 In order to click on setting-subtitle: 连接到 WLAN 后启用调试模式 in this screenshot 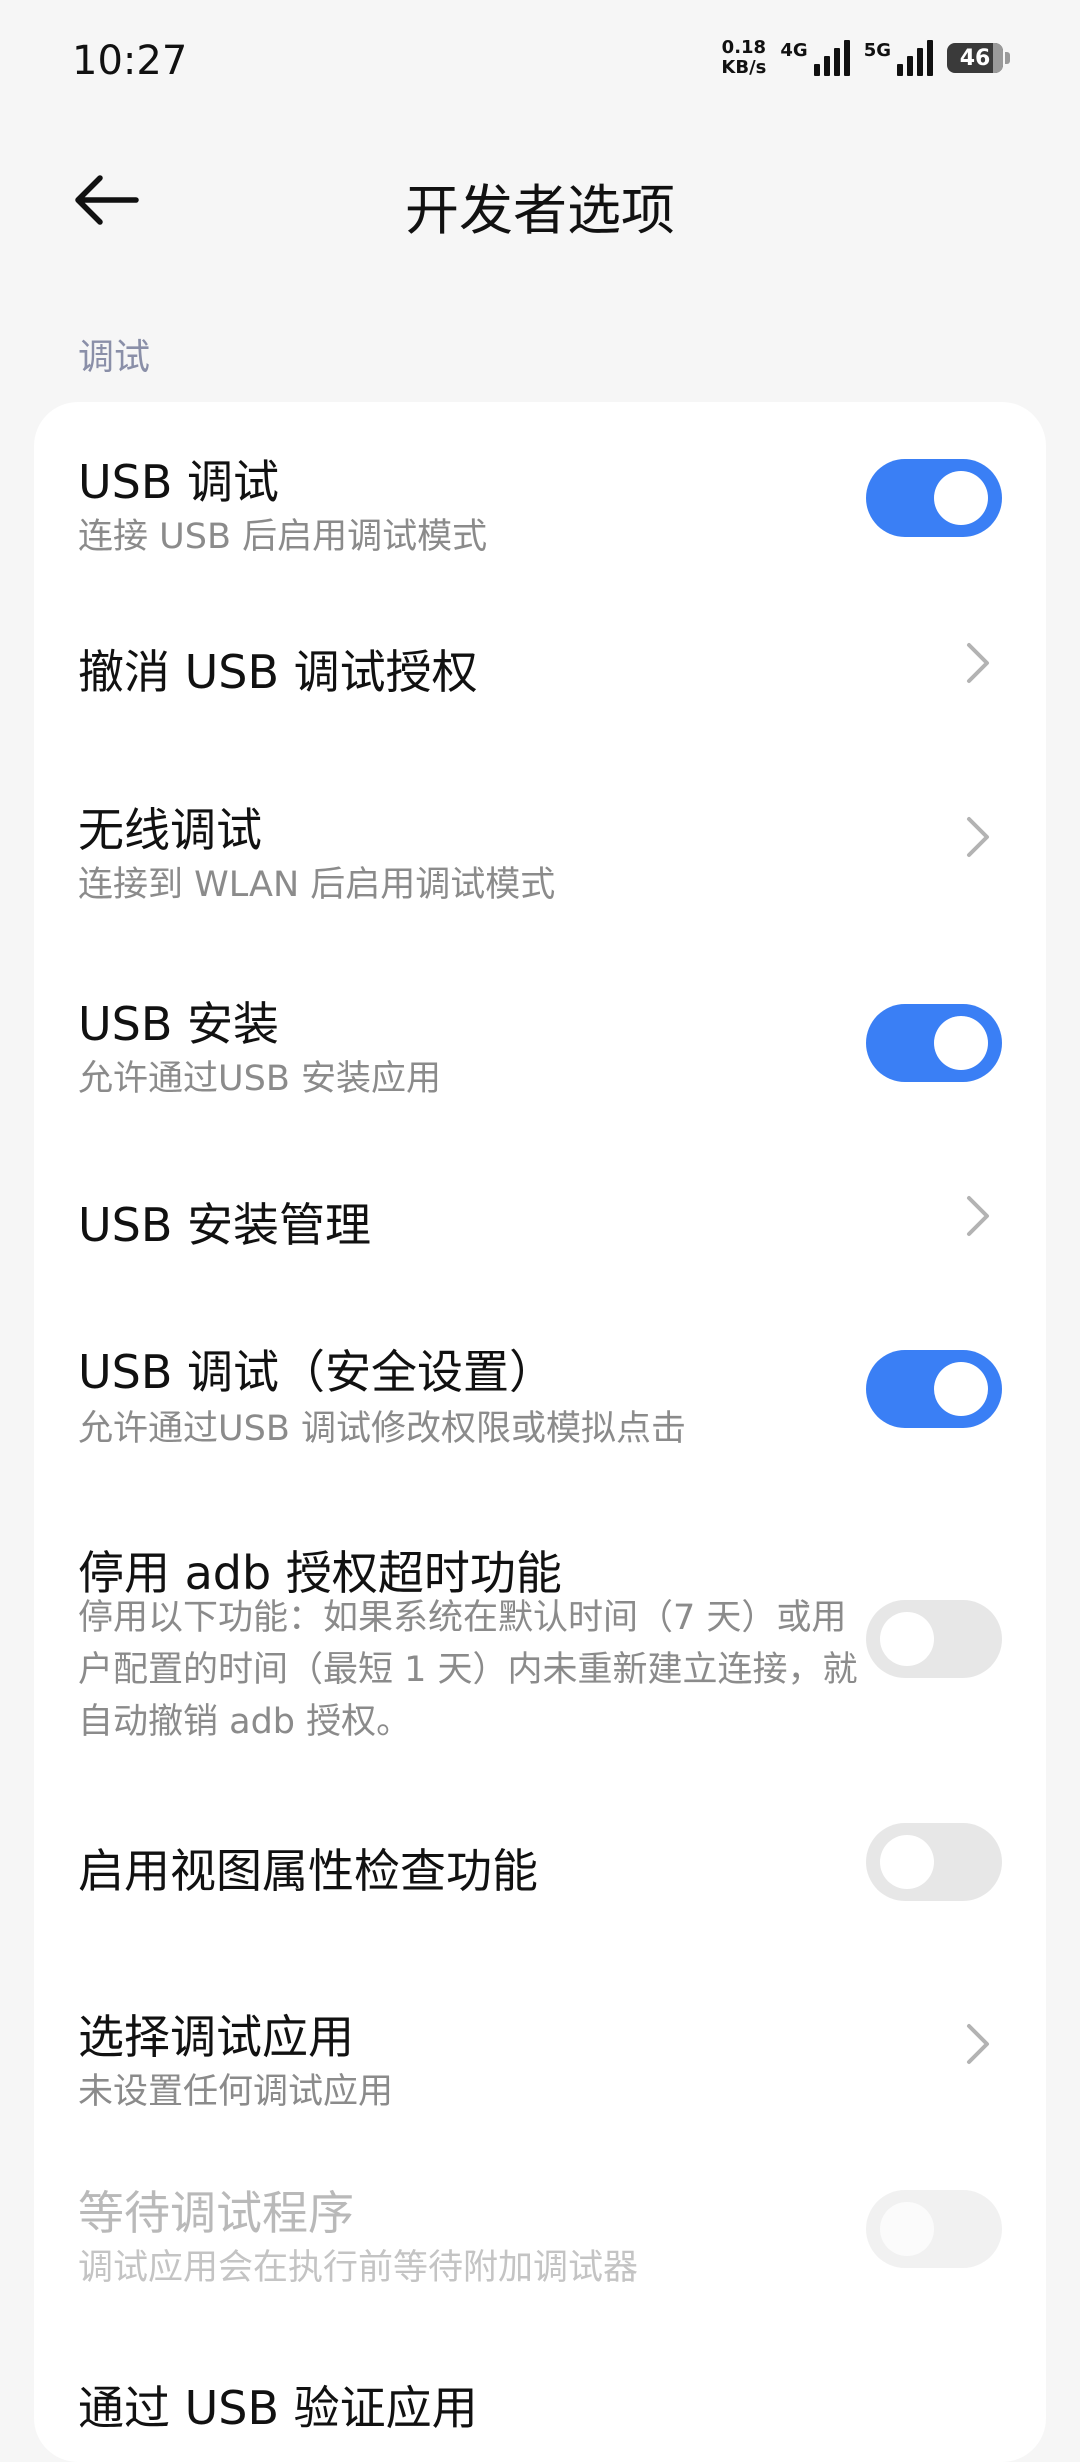, I will do `click(317, 885)`.